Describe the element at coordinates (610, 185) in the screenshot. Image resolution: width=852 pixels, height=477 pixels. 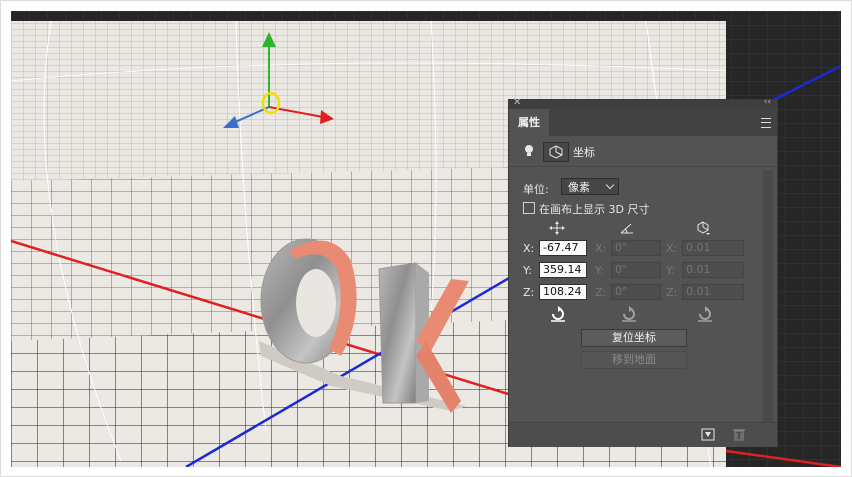
I see `chevron-down-icon` at that location.